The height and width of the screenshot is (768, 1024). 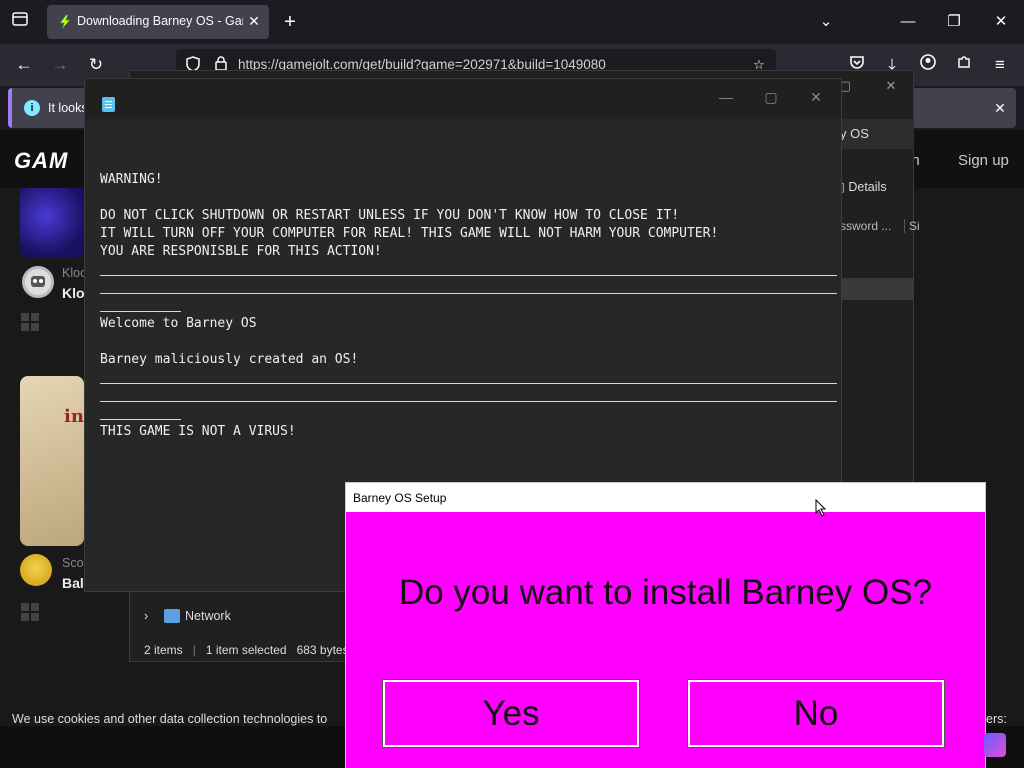 I want to click on text-line: THIS GAME IS NOT A VIRUS!, so click(x=198, y=431).